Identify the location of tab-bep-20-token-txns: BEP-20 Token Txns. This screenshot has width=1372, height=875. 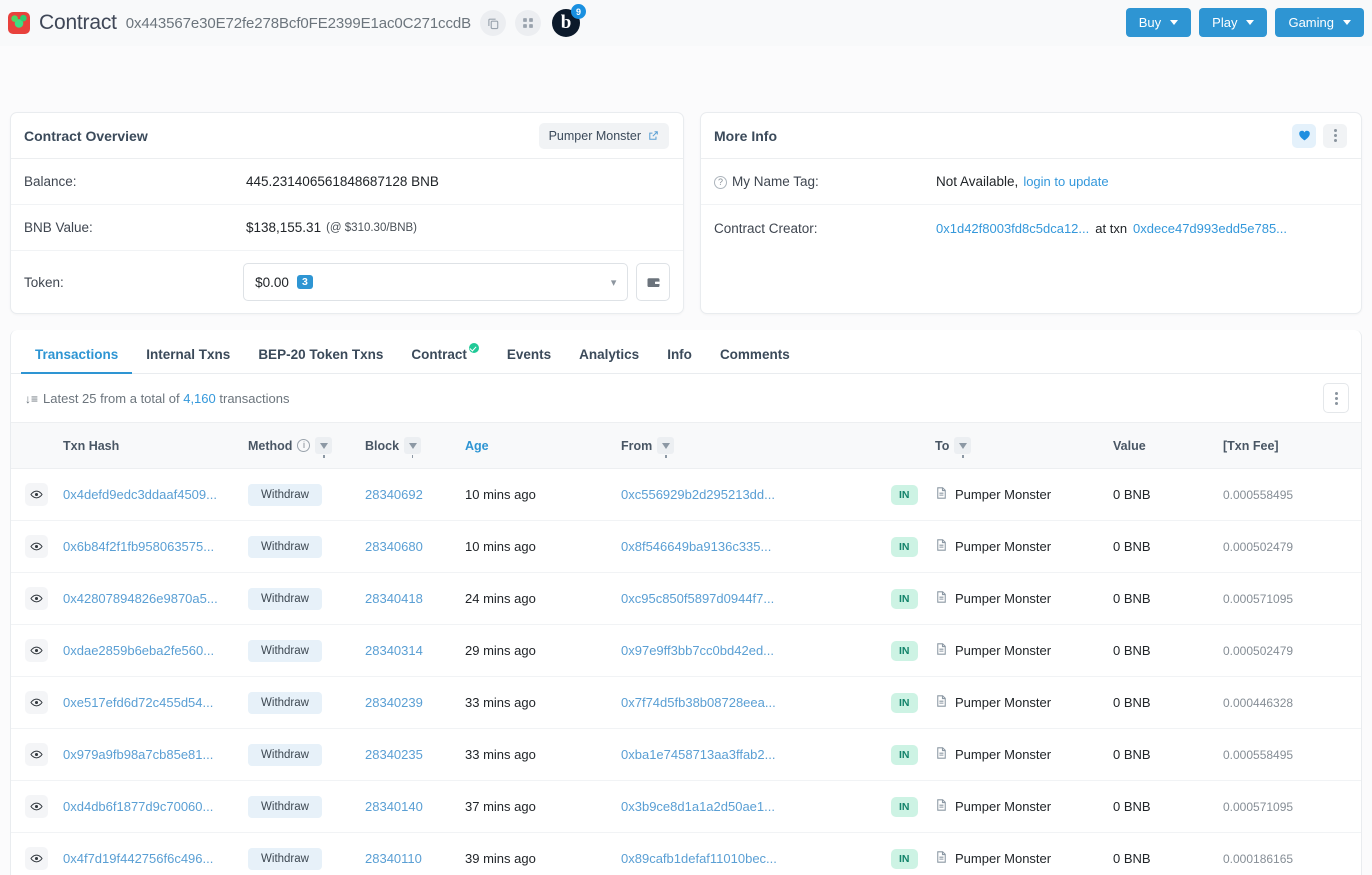
(320, 360).